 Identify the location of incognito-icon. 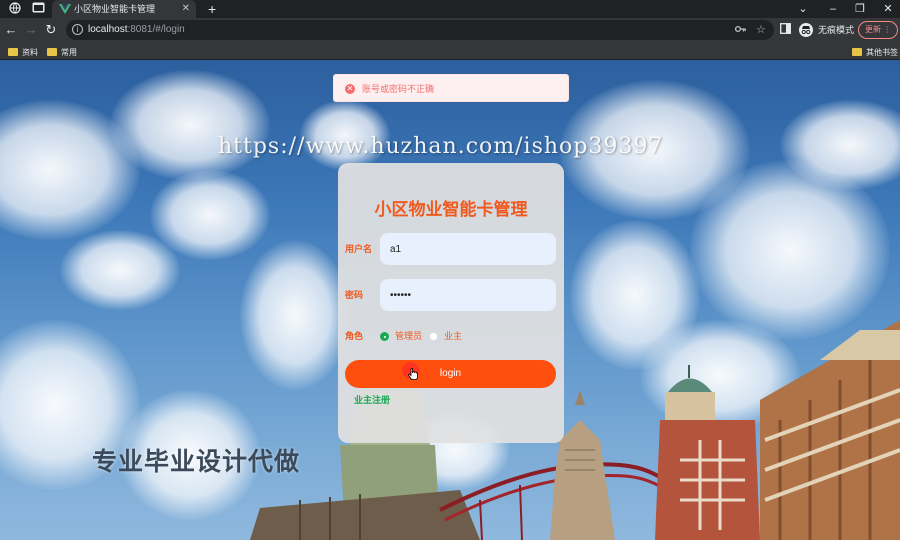
(806, 30).